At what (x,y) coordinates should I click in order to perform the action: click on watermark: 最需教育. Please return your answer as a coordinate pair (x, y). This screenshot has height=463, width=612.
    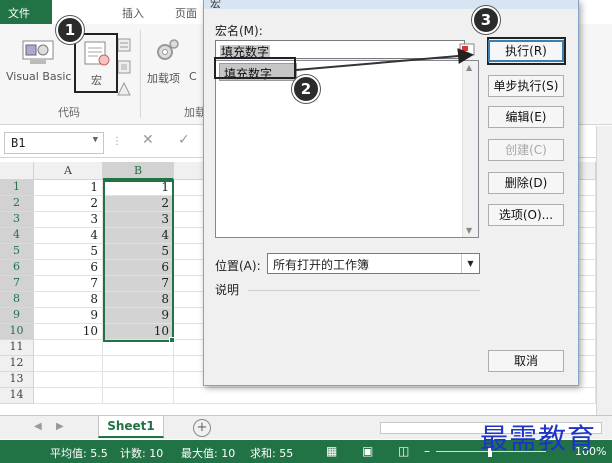
    Looking at the image, I should click on (538, 438).